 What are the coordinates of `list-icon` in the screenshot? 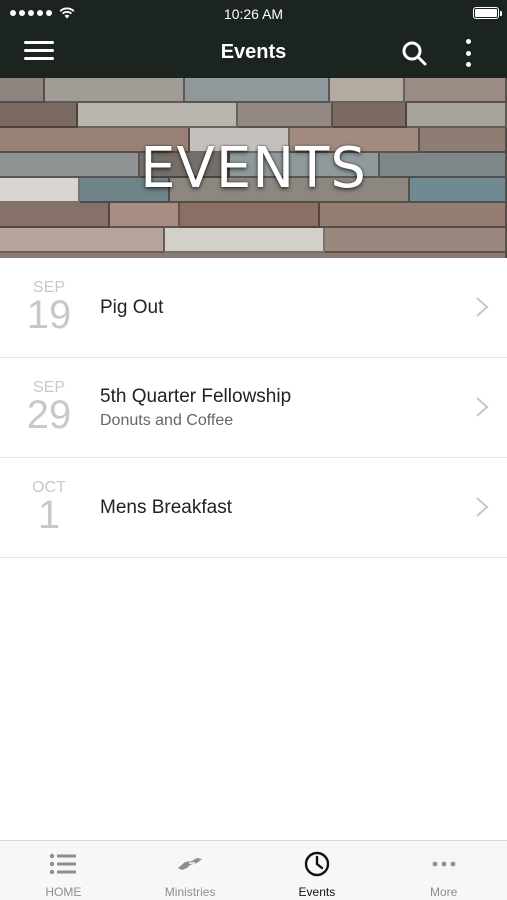 It's located at (63, 864).